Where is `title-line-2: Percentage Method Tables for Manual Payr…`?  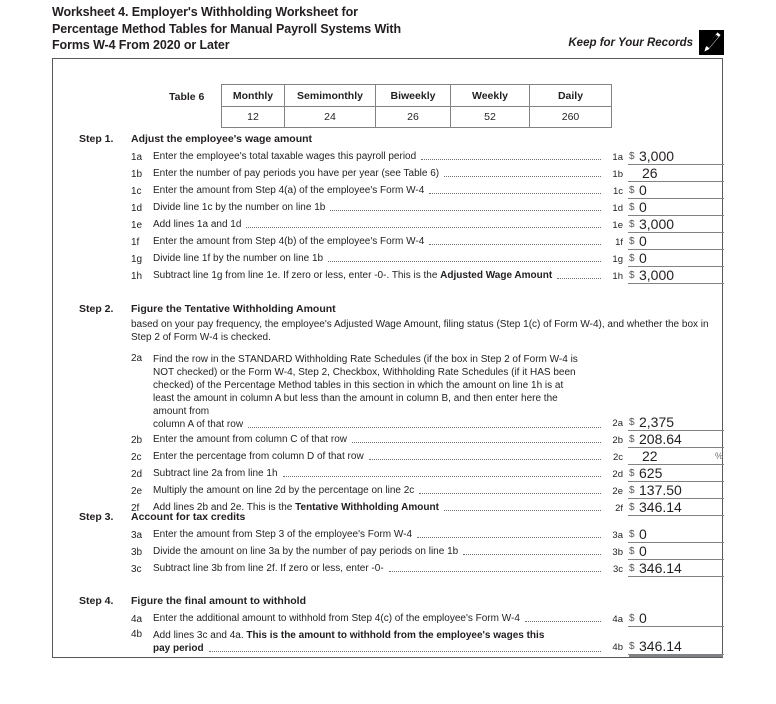
title-line-2: Percentage Method Tables for Manual Payr… is located at coordinates (227, 28).